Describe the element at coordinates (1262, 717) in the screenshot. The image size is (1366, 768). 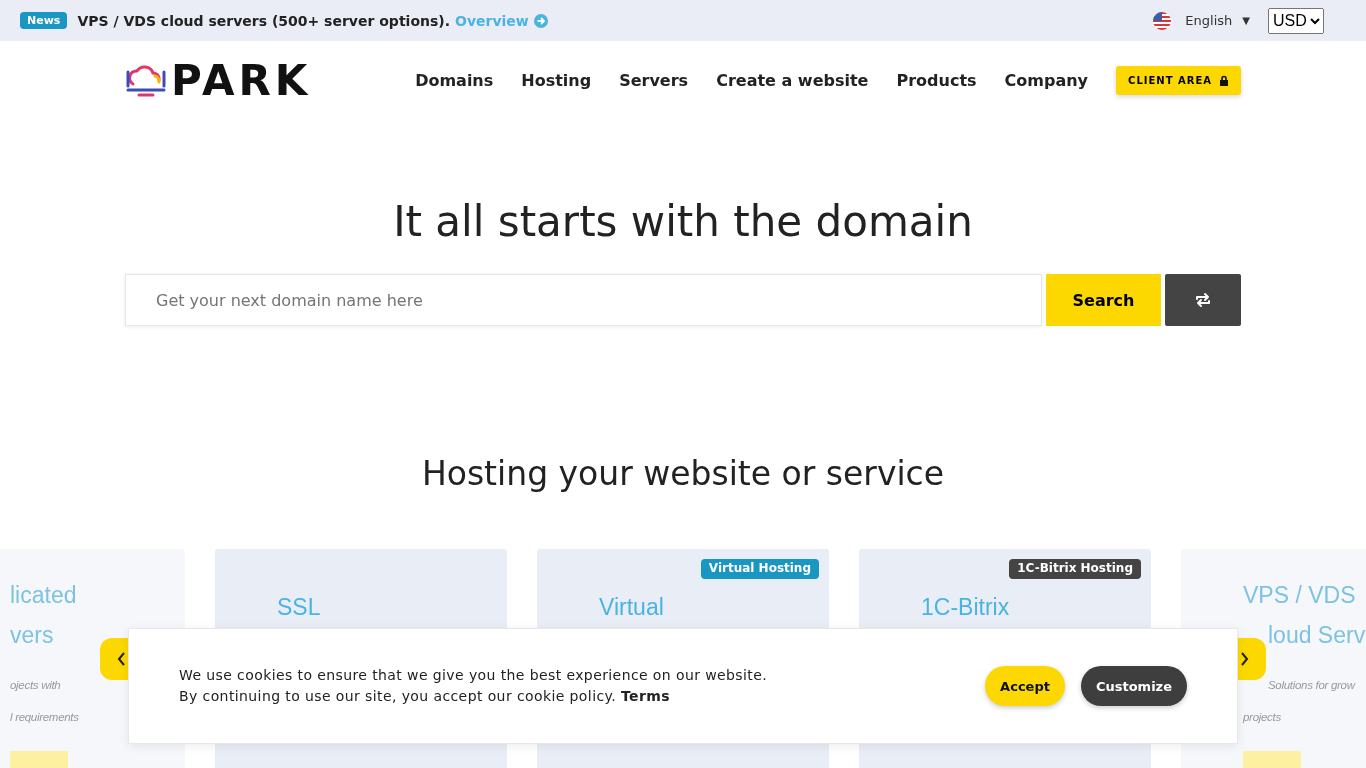
I see `card-description: projects` at that location.